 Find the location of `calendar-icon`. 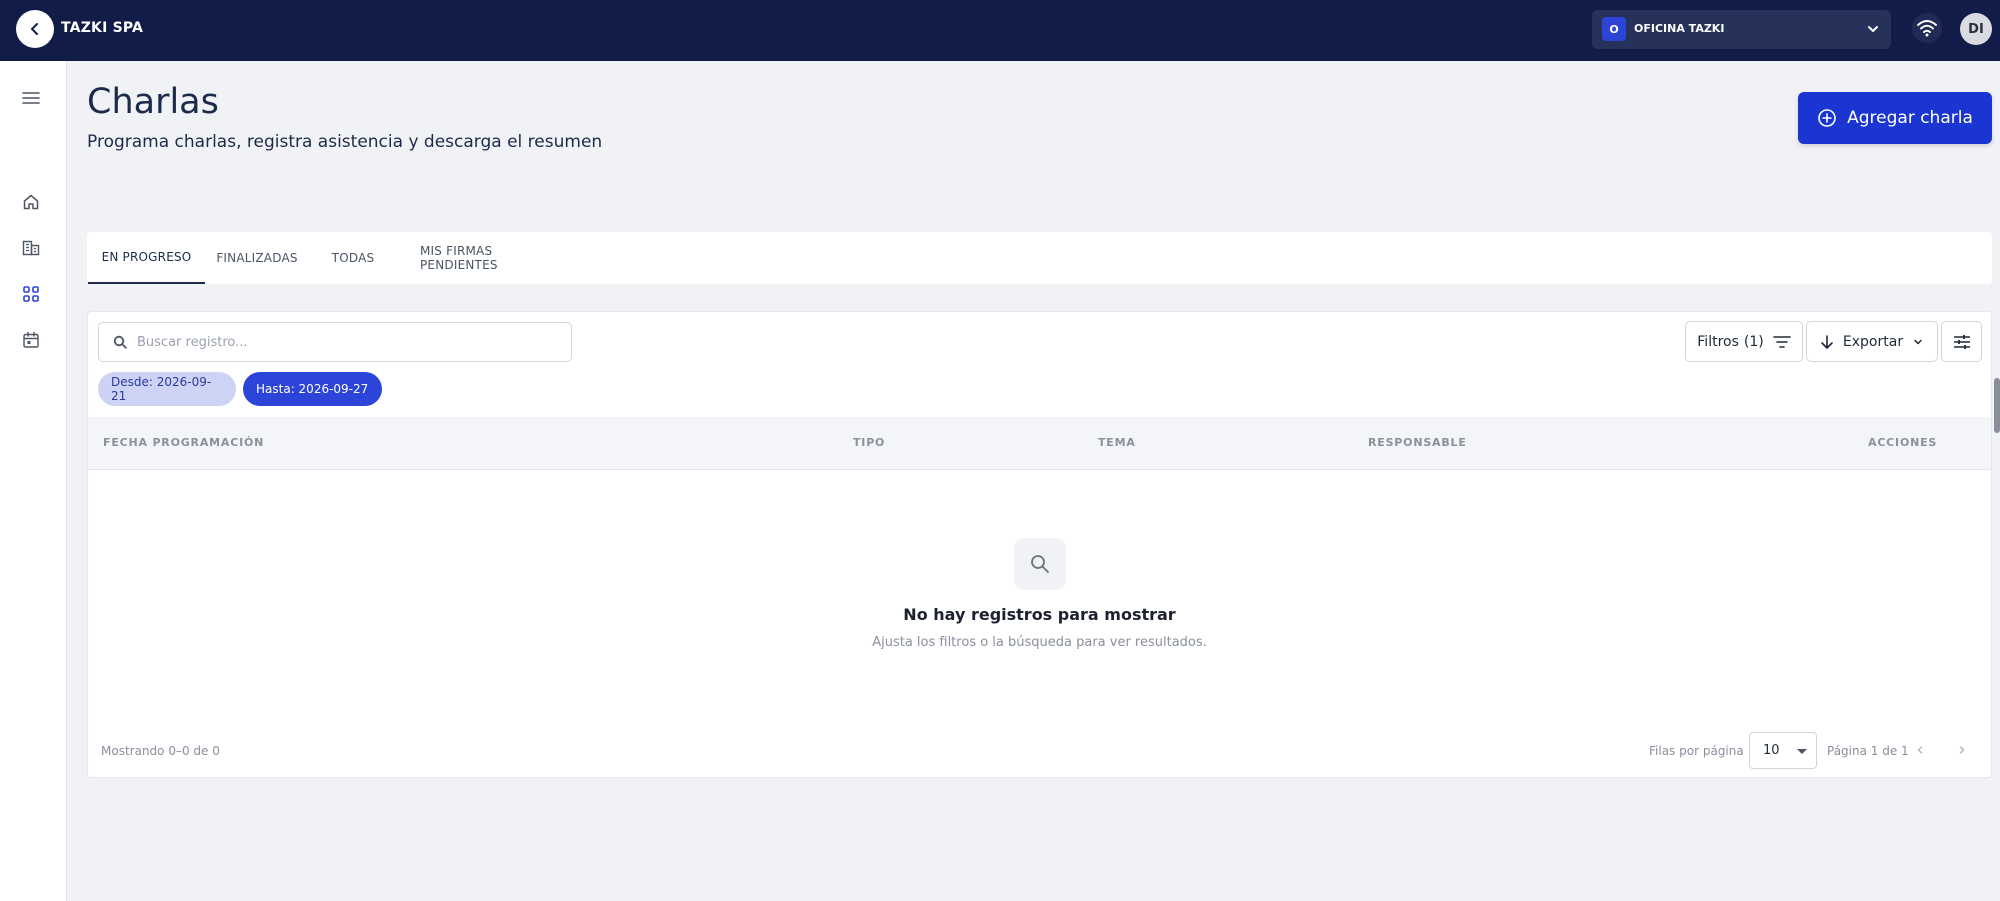

calendar-icon is located at coordinates (31, 339).